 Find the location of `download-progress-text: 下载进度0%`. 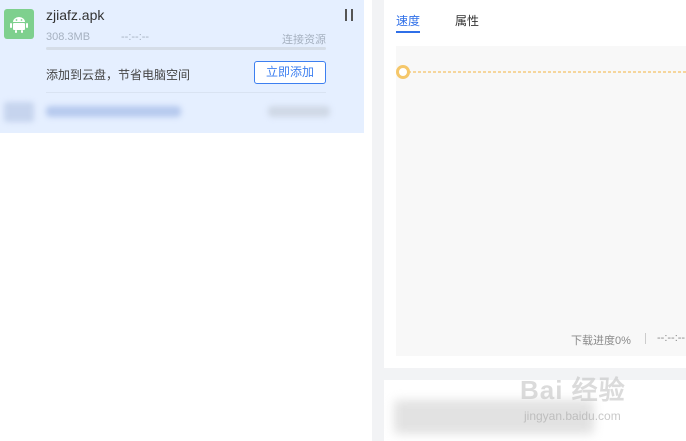

download-progress-text: 下载进度0% is located at coordinates (601, 341).